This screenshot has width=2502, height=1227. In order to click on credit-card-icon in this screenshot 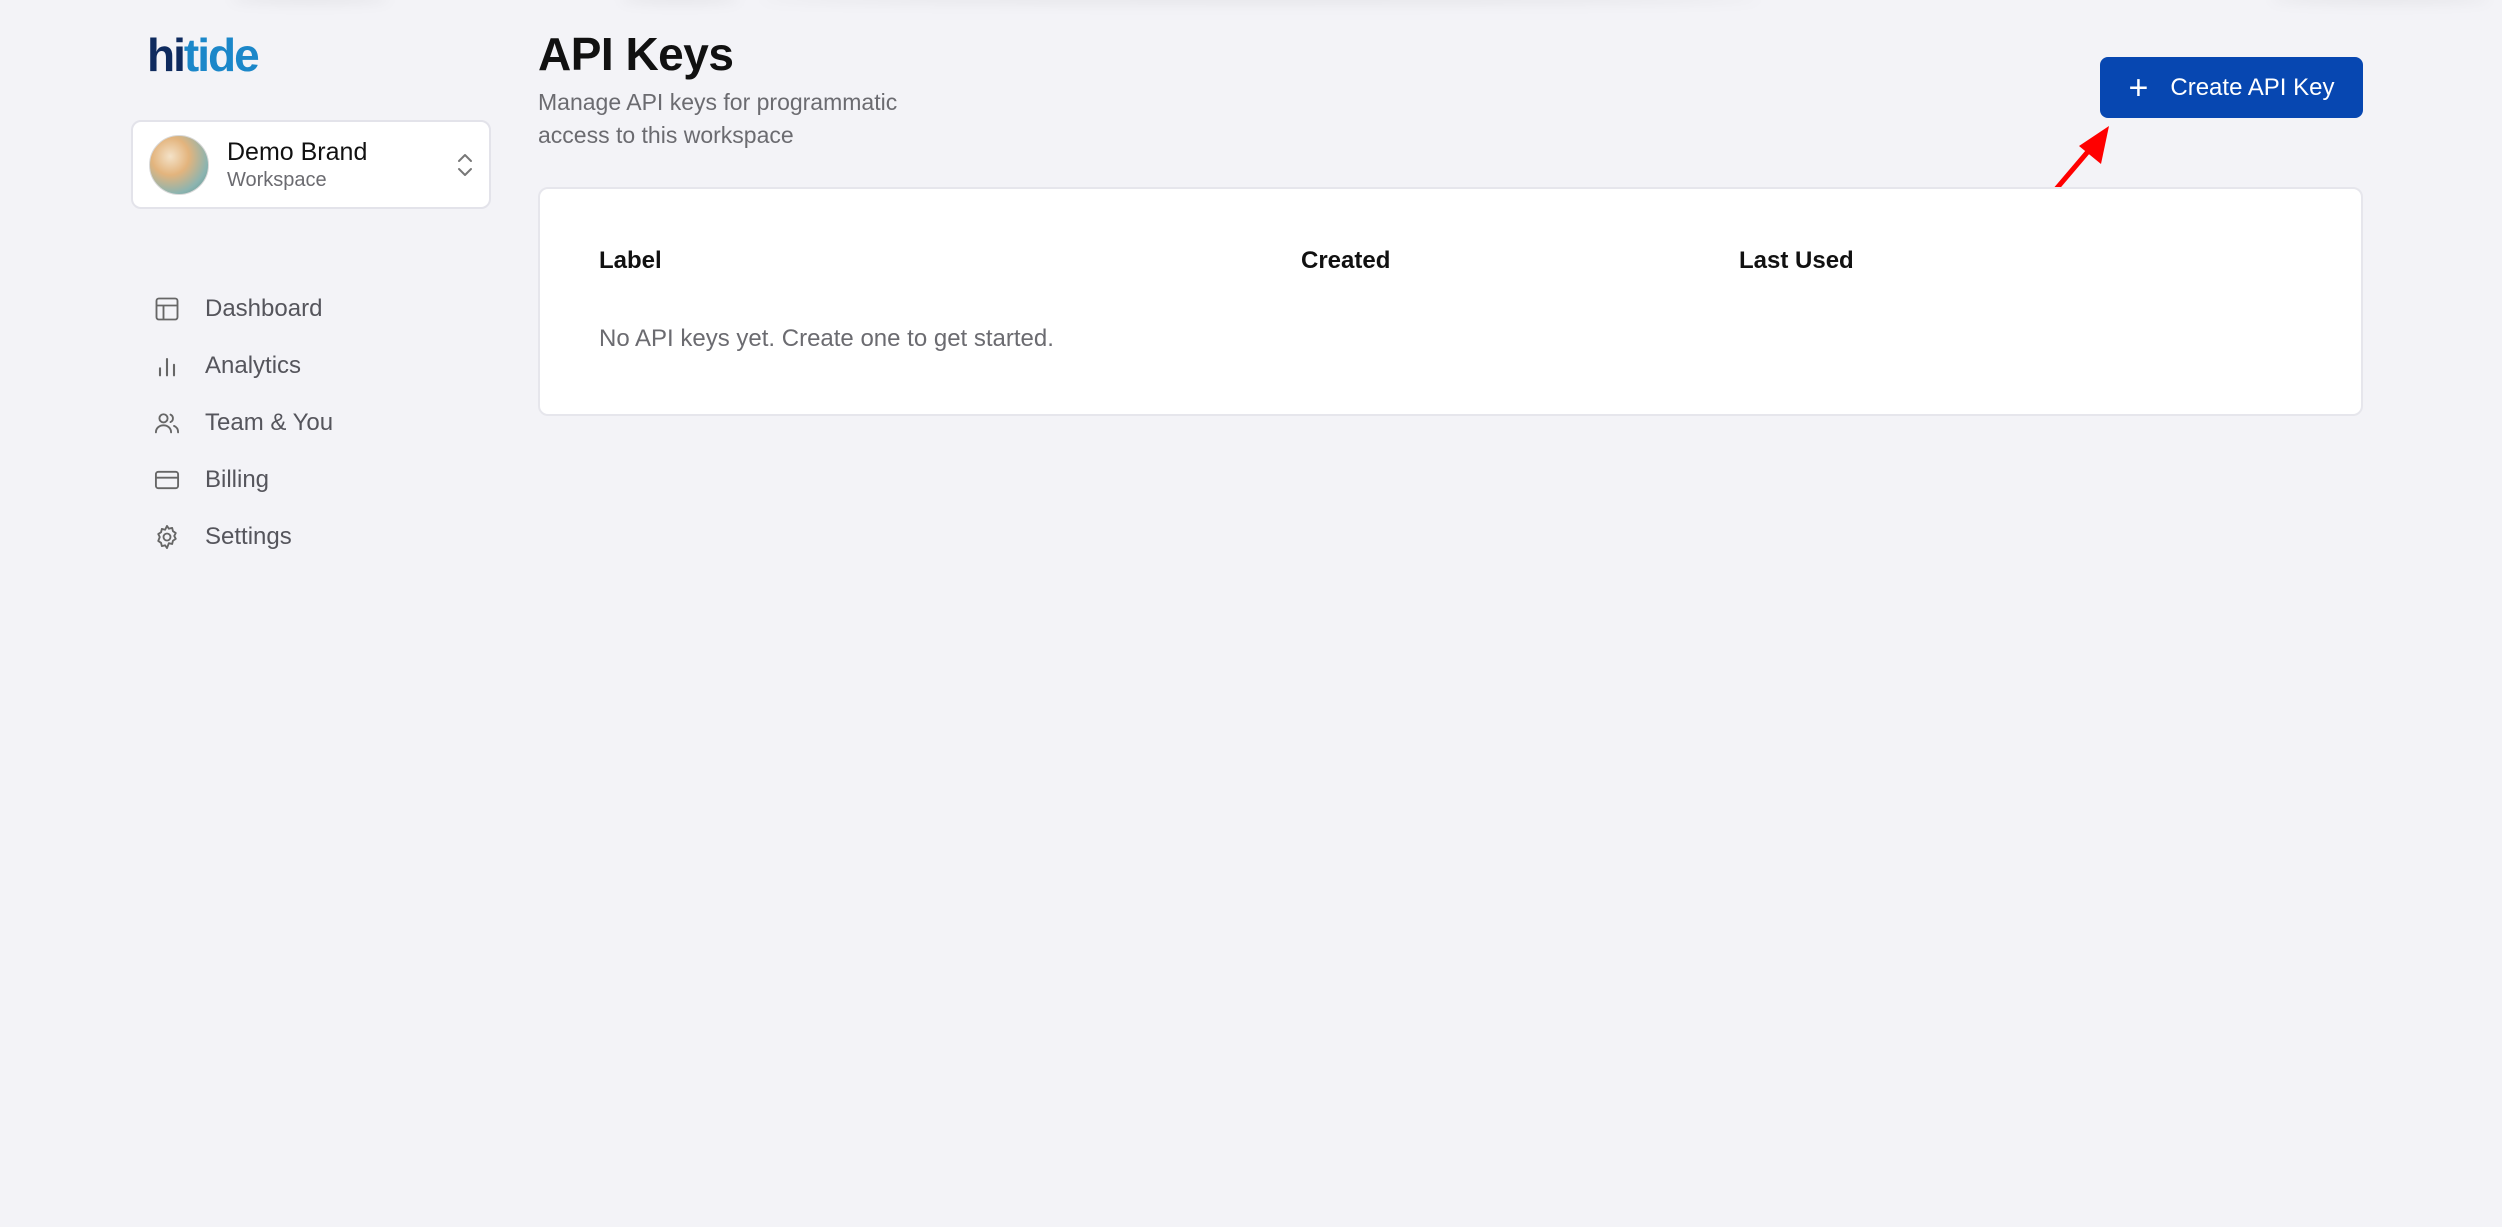, I will do `click(167, 480)`.